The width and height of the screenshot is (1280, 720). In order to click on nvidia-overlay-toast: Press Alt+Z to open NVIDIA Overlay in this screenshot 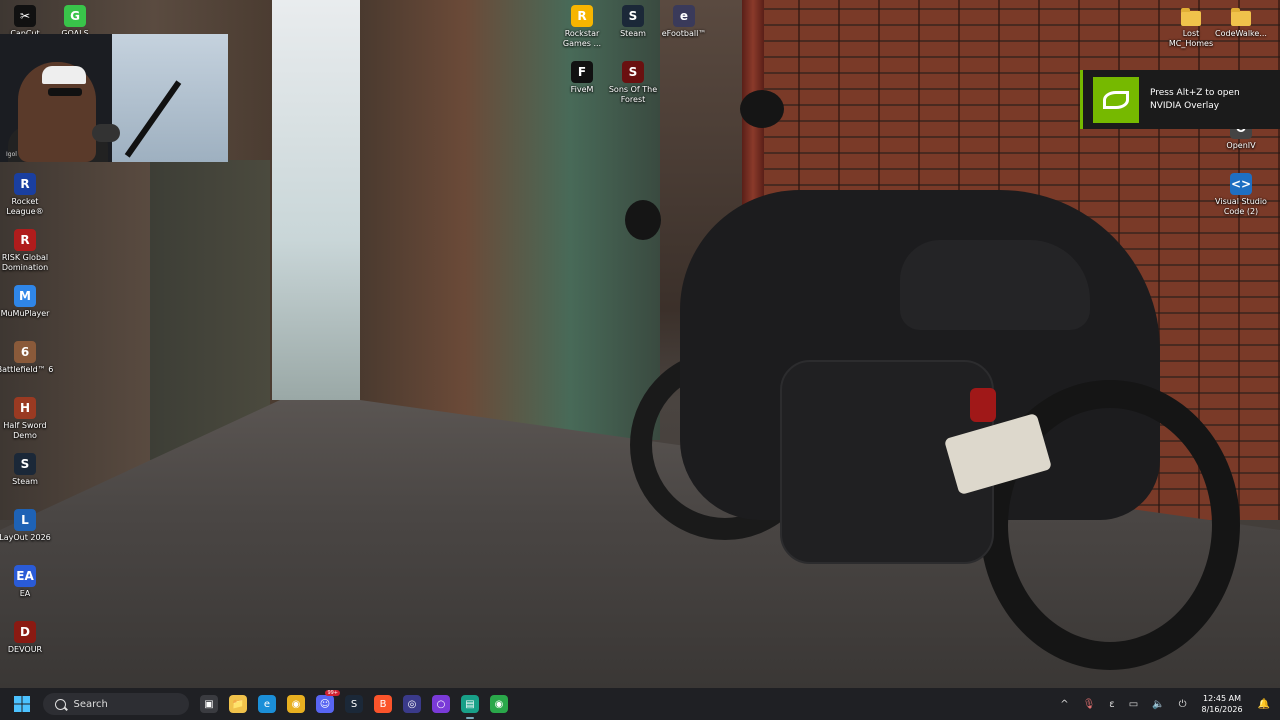, I will do `click(1180, 99)`.